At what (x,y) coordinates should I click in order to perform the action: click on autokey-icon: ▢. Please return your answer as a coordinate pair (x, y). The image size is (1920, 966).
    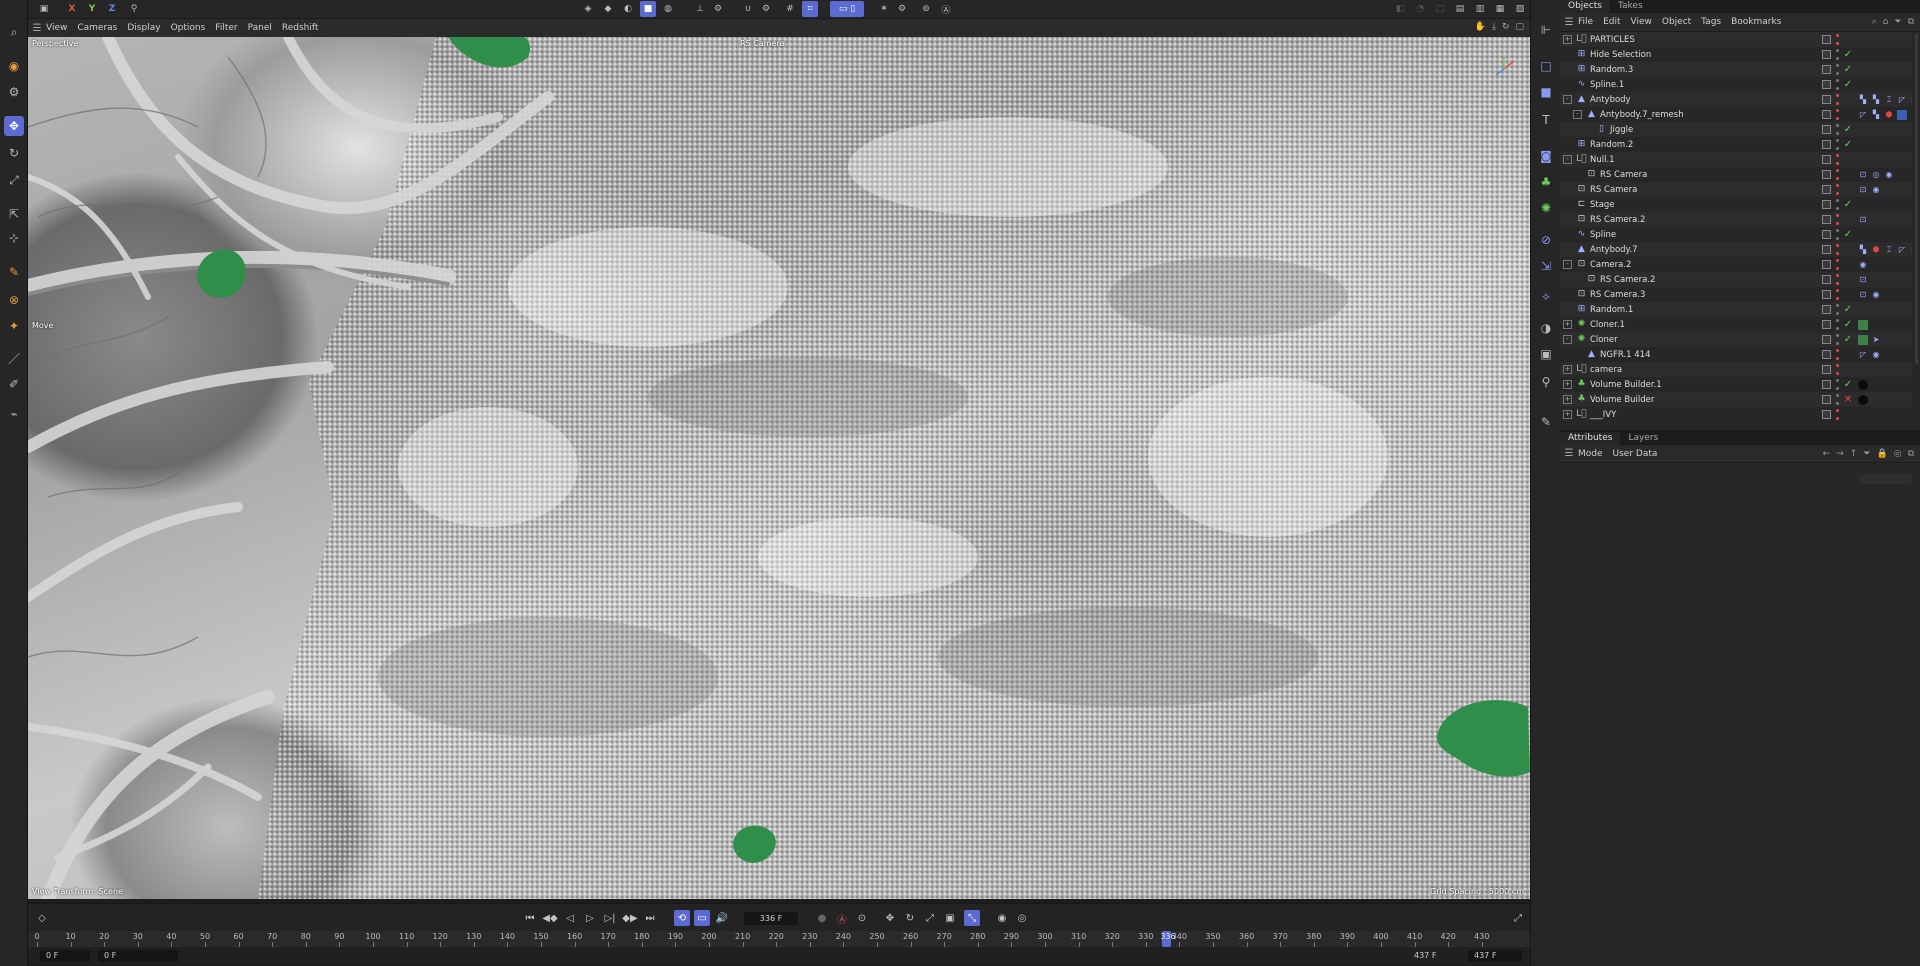
    Looking at the image, I should click on (1440, 9).